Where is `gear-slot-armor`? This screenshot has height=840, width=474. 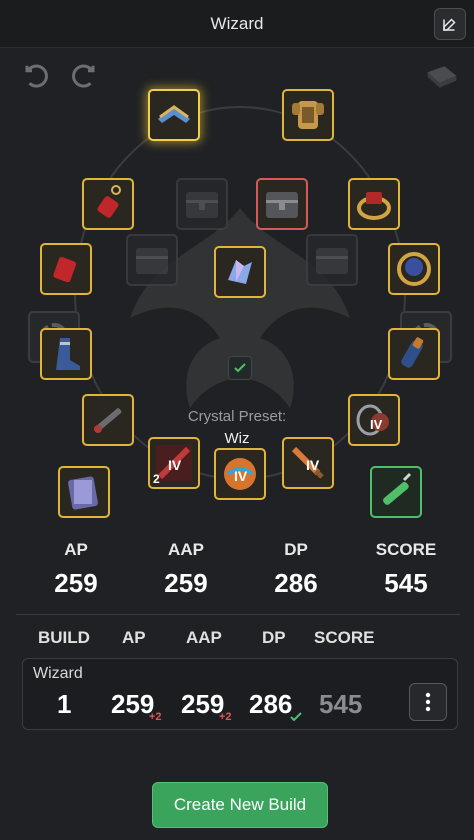
gear-slot-armor is located at coordinates (308, 115).